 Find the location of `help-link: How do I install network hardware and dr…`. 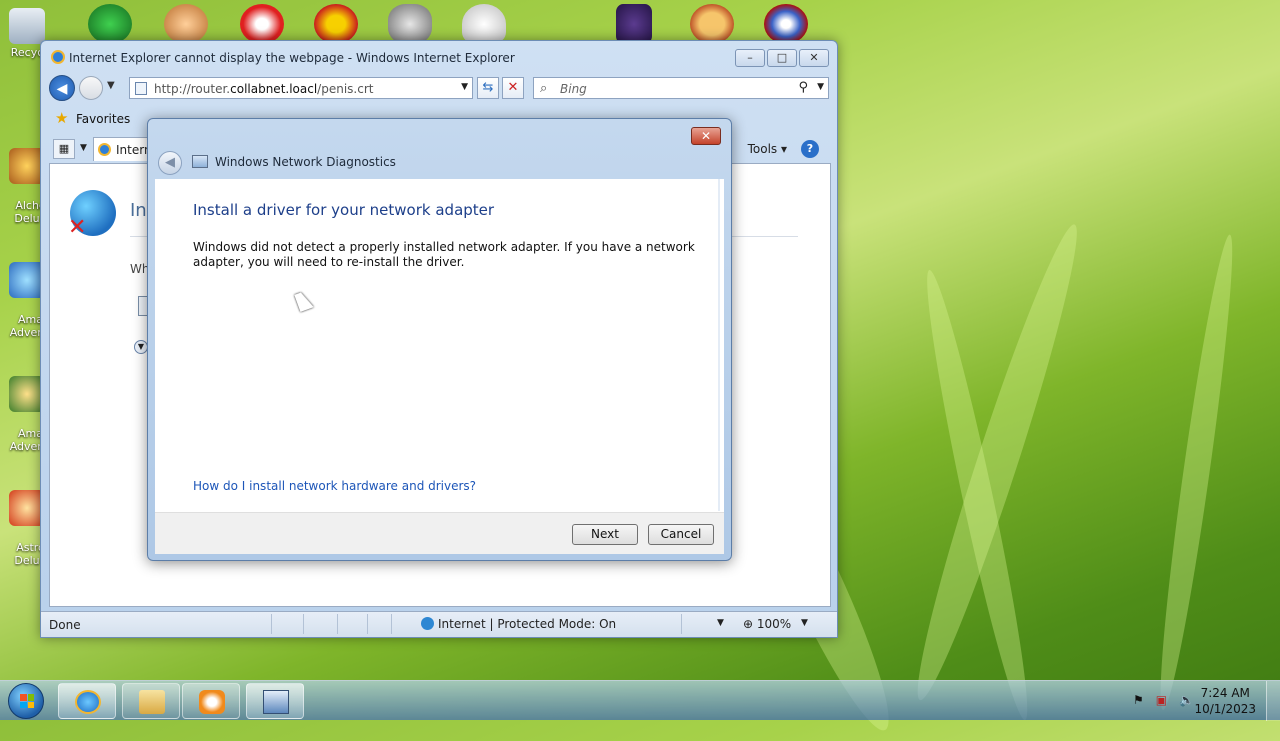

help-link: How do I install network hardware and dr… is located at coordinates (334, 486).